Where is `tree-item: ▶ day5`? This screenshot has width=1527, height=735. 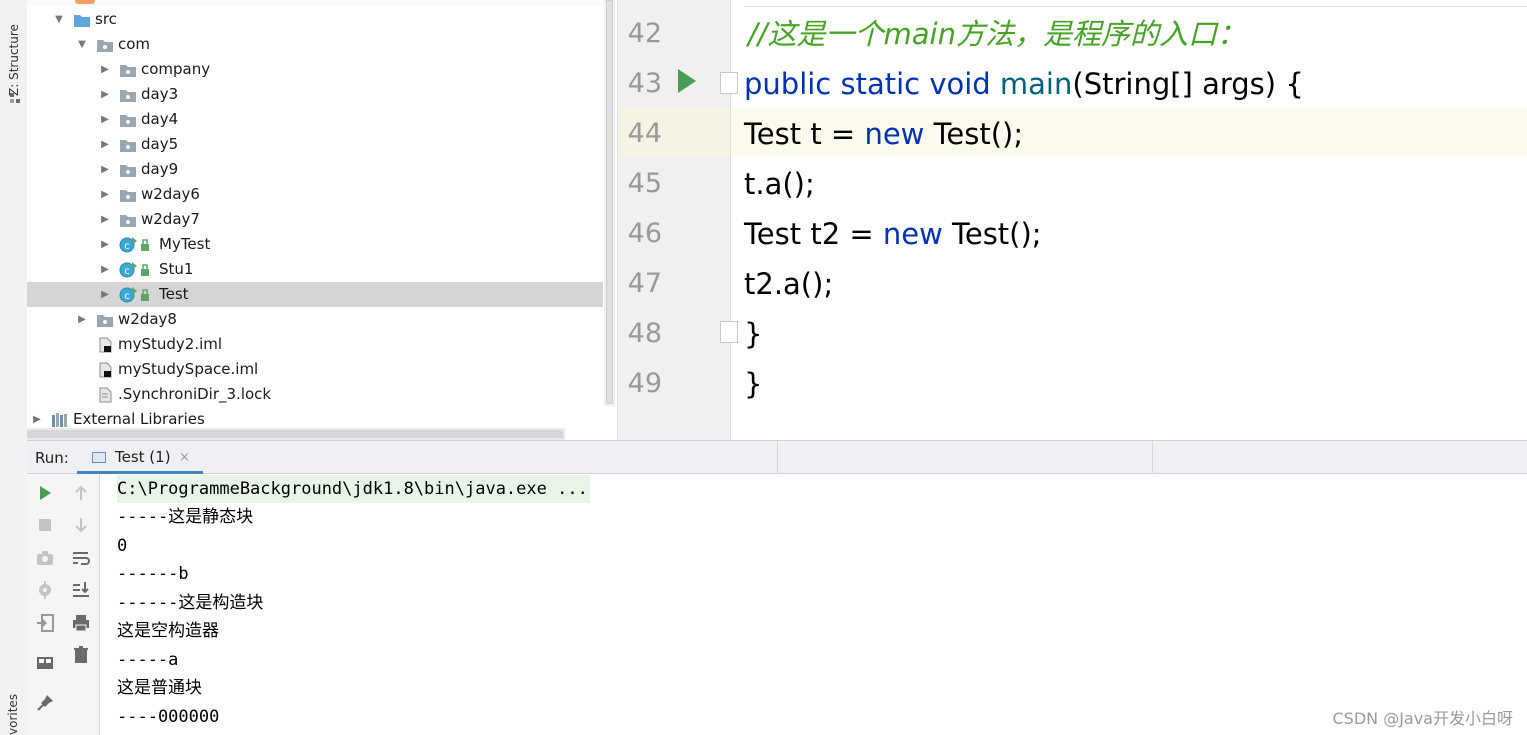 tree-item: ▶ day5 is located at coordinates (315, 144).